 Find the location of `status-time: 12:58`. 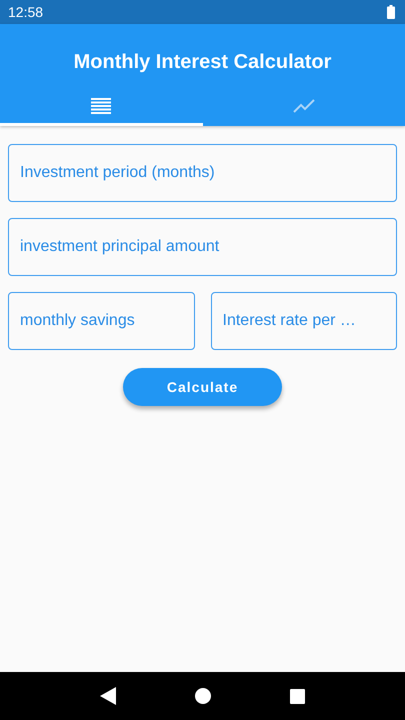

status-time: 12:58 is located at coordinates (26, 12).